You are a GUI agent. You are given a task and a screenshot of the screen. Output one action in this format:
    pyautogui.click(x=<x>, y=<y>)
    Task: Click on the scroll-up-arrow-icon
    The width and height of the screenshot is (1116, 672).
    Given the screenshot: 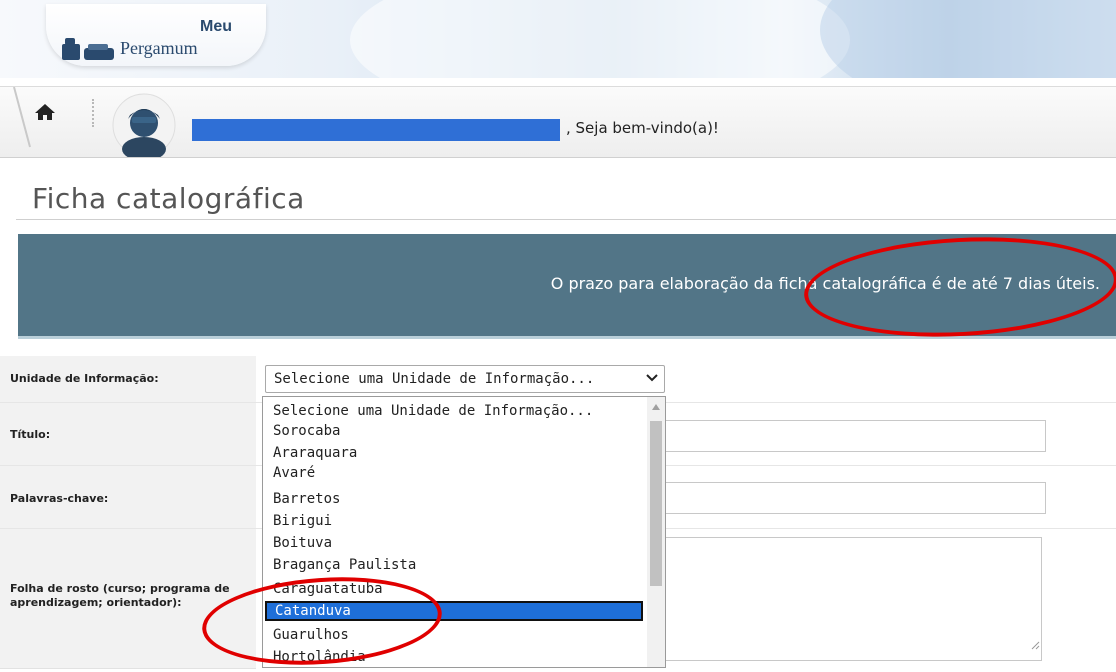 What is the action you would take?
    pyautogui.click(x=656, y=407)
    